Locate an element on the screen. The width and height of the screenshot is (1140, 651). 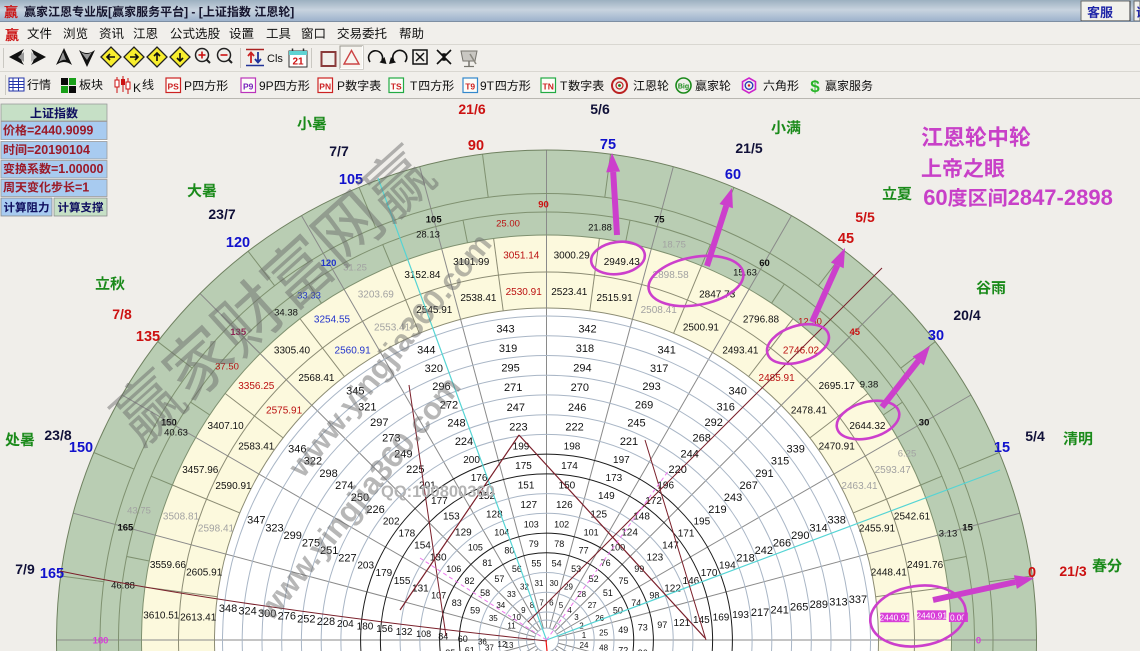
svg-text: 7/9 is located at coordinates (25, 569).